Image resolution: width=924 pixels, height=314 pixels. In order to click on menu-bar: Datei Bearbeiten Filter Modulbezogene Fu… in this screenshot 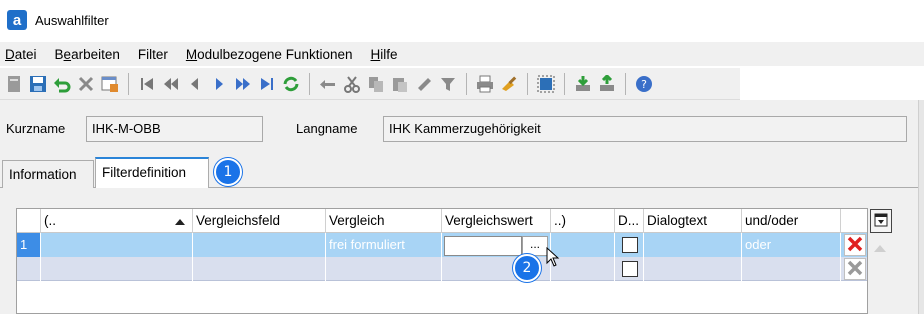, I will do `click(462, 54)`.